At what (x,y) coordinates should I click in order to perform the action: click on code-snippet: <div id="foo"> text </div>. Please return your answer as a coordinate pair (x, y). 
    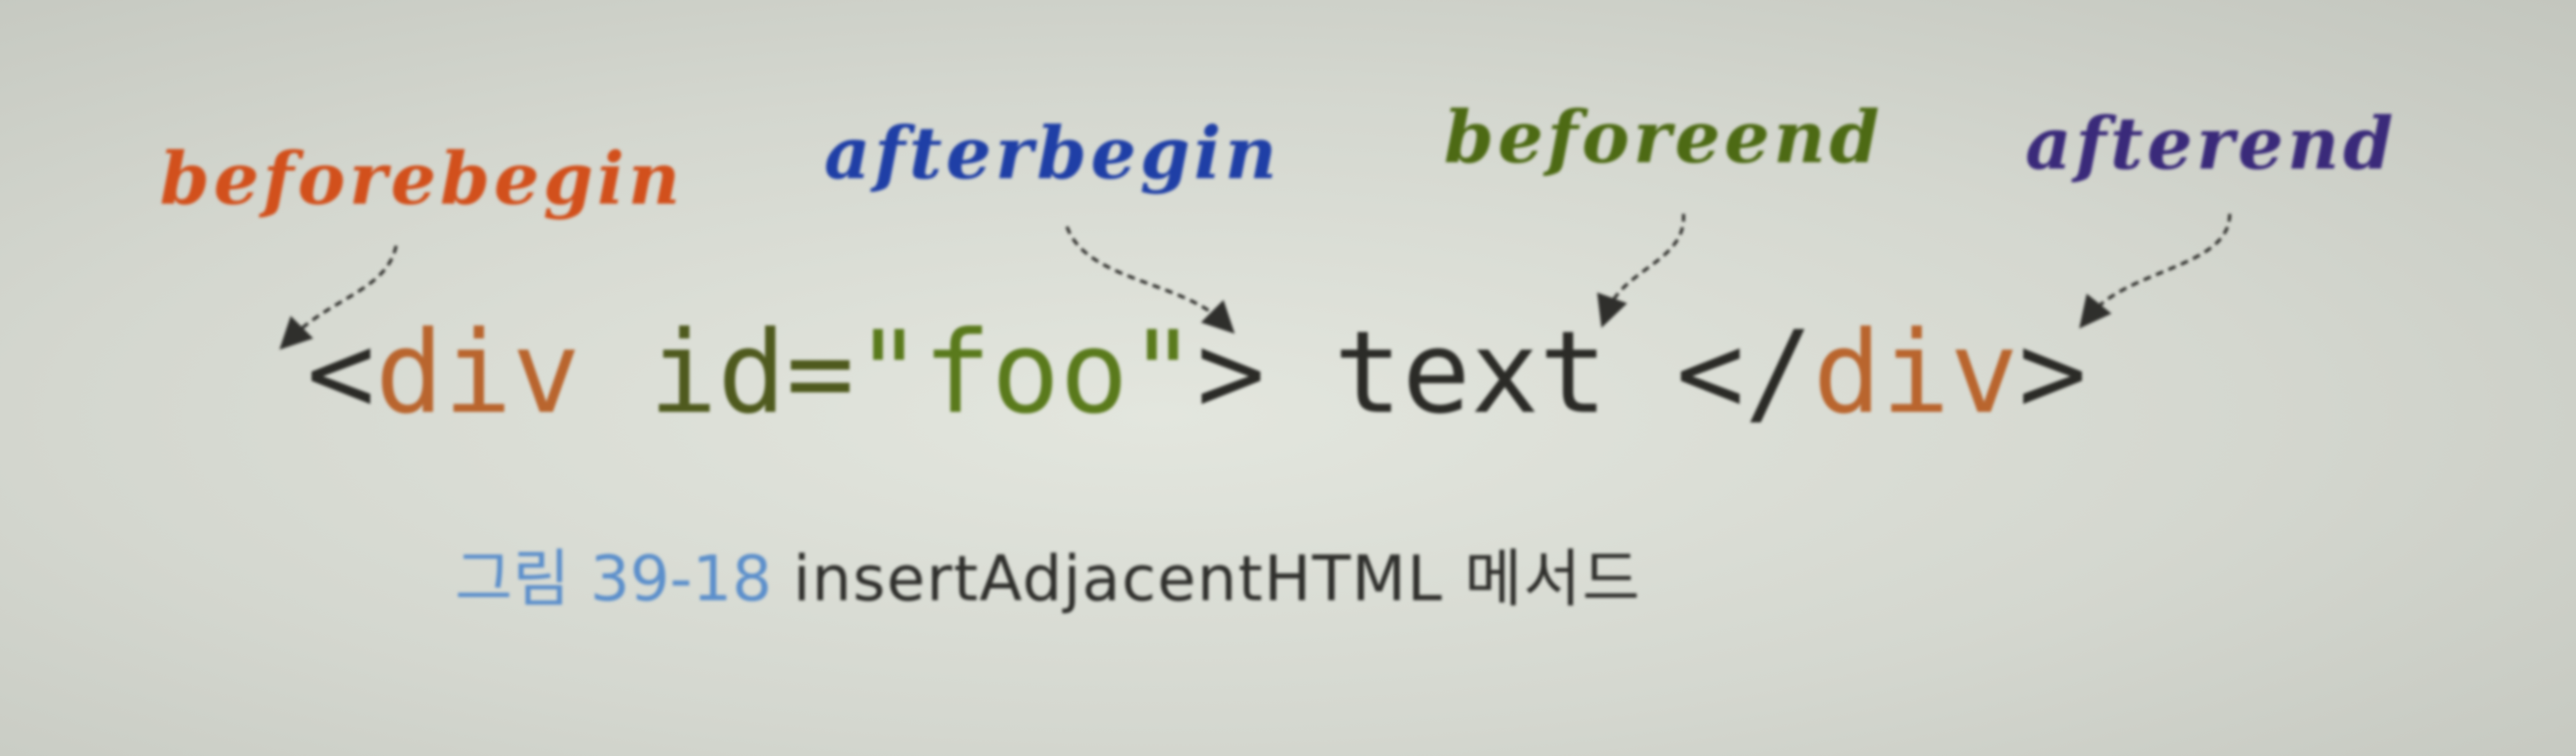
    Looking at the image, I should click on (1197, 373).